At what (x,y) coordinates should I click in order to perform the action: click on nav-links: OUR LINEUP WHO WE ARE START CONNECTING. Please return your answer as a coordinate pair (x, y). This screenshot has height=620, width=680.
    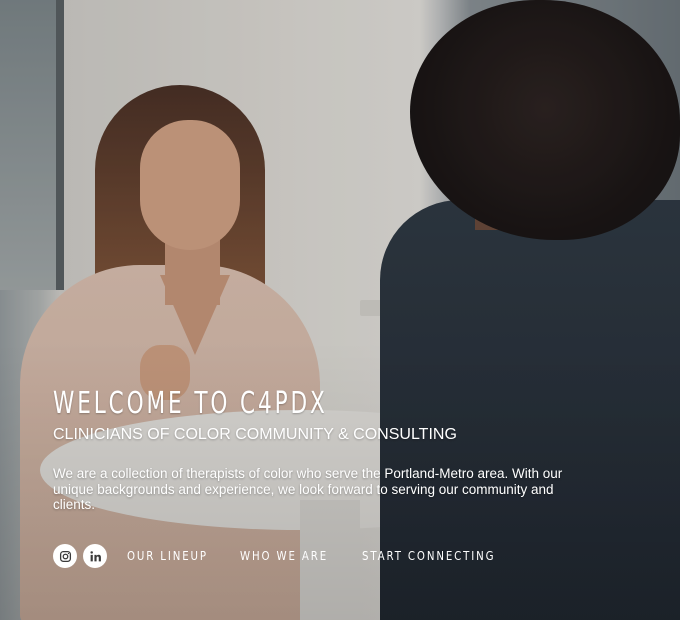
    Looking at the image, I should click on (332, 556).